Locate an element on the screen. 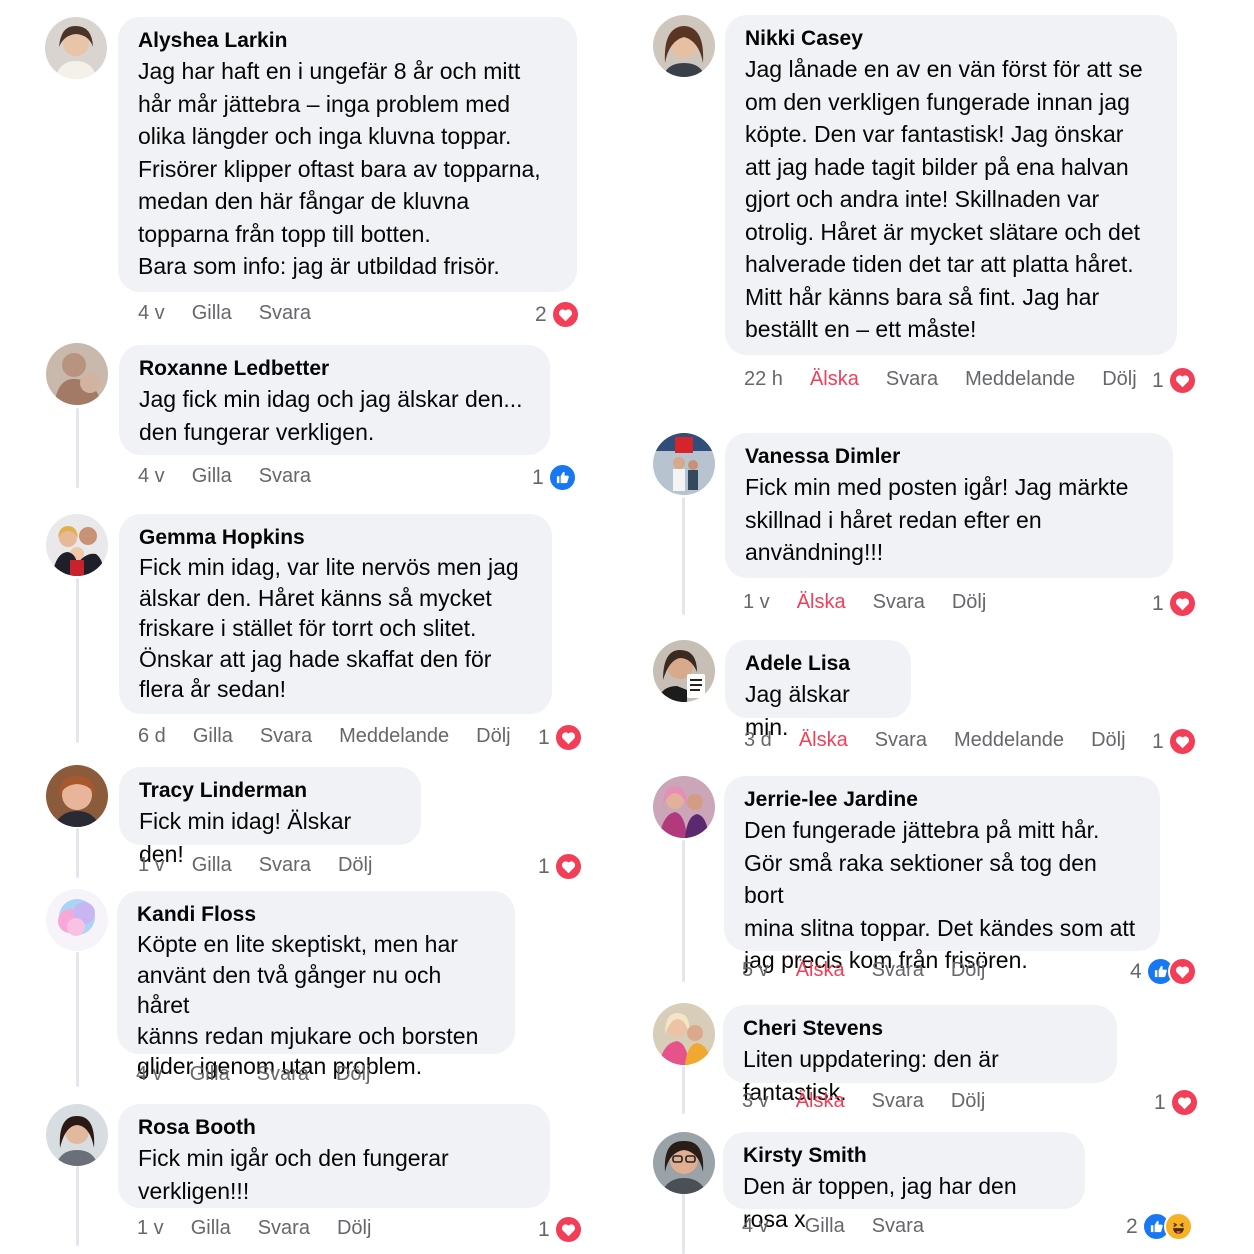 The image size is (1254, 1254). commenter-name: Tracy Linderman is located at coordinates (270, 791).